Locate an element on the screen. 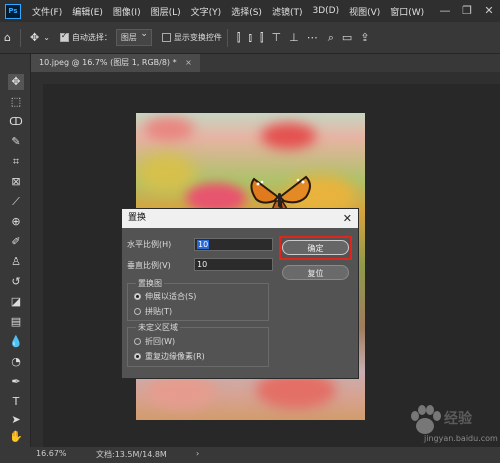 This screenshot has width=500, height=463. photoshop-logo: Ps is located at coordinates (13, 11).